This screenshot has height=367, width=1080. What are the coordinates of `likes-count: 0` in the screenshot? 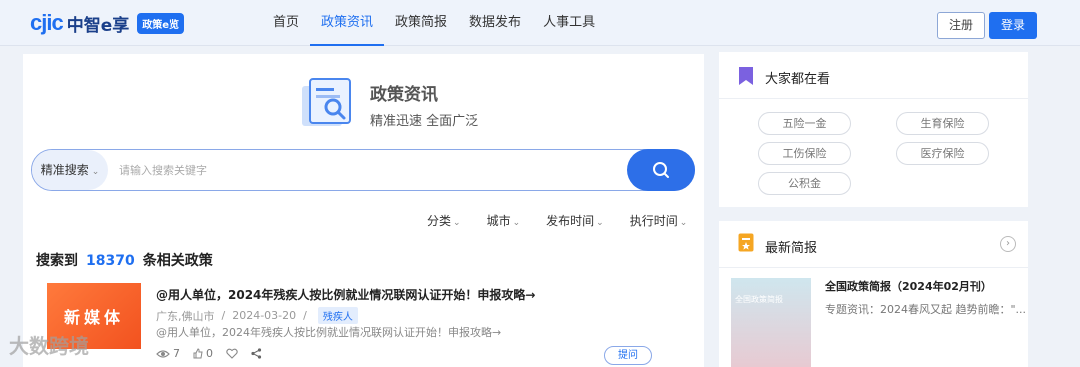 It's located at (209, 353).